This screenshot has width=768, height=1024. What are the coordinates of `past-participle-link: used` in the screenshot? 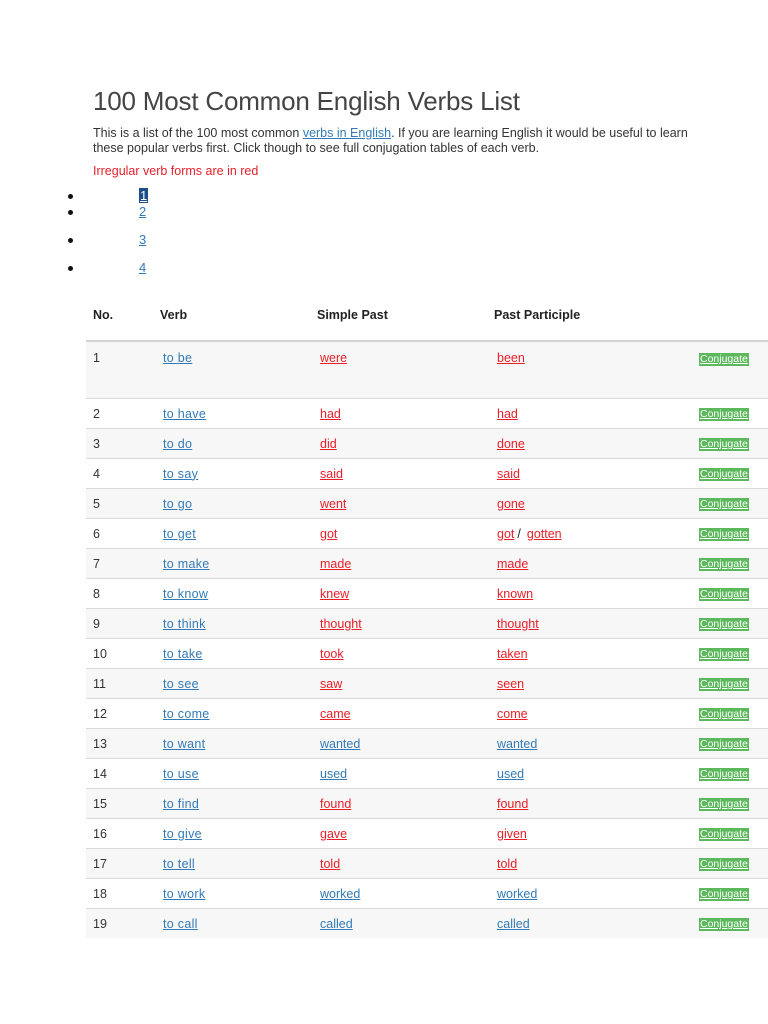 It's located at (509, 774).